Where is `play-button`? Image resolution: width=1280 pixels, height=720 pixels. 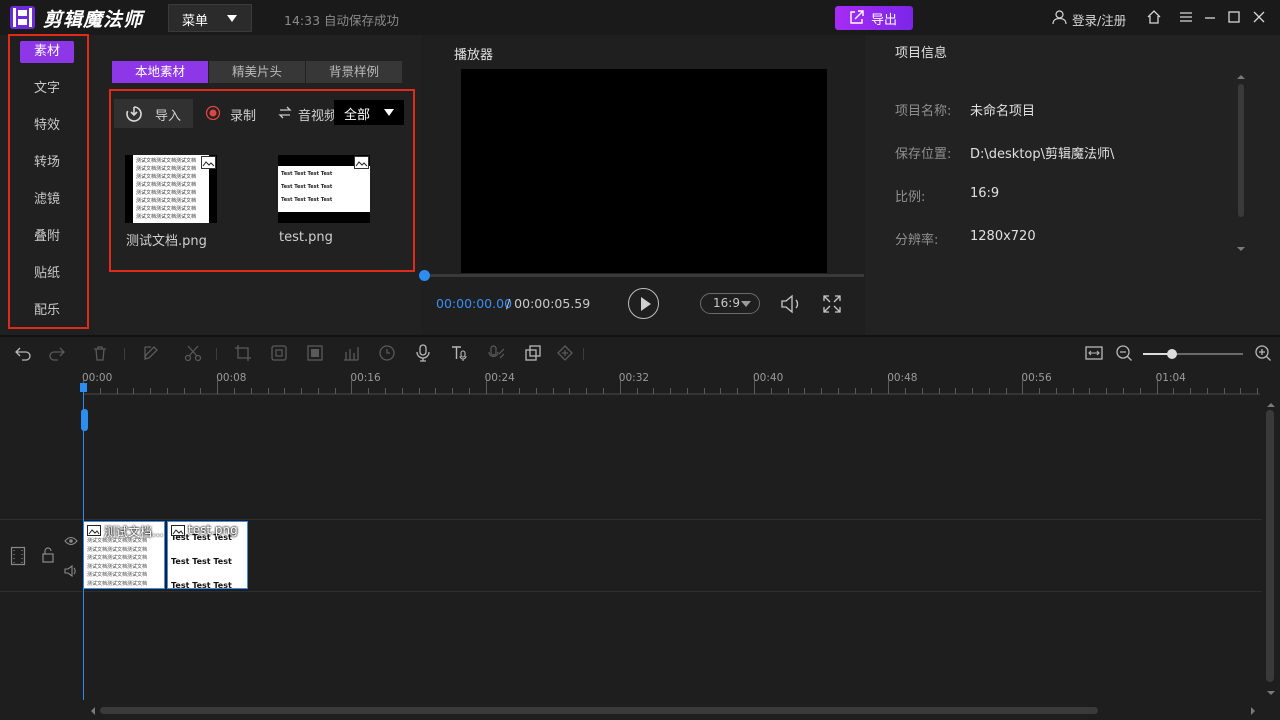 play-button is located at coordinates (643, 303).